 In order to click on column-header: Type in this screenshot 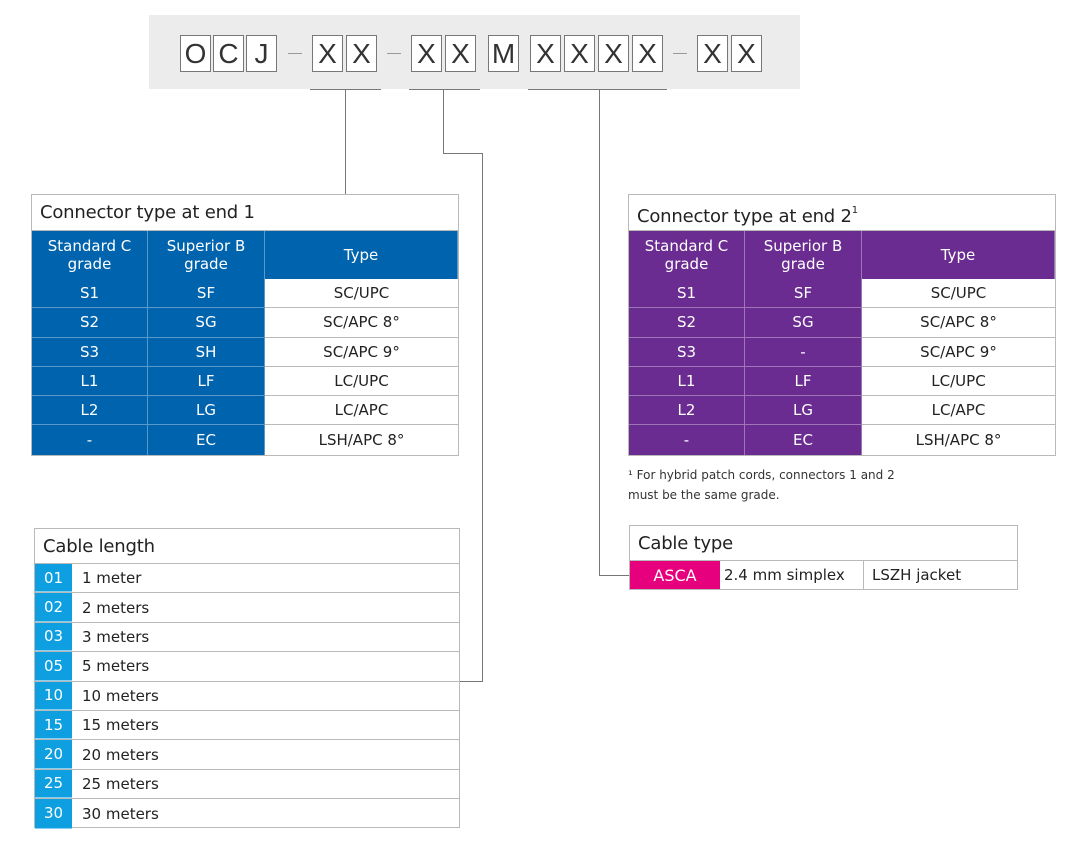, I will do `click(361, 255)`.